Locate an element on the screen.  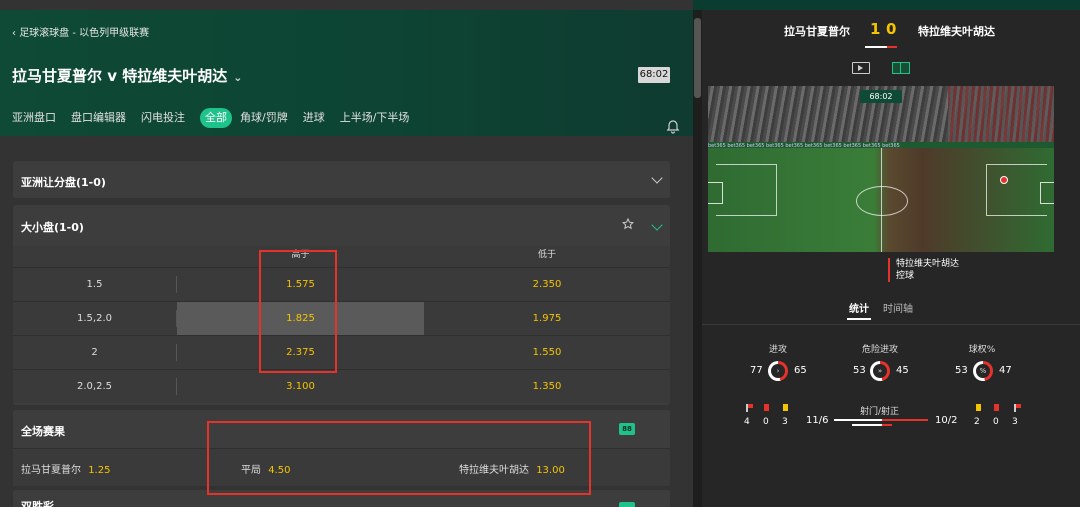
table-row: 1.5,2.0 1.825 1.975 is located at coordinates (341, 318).